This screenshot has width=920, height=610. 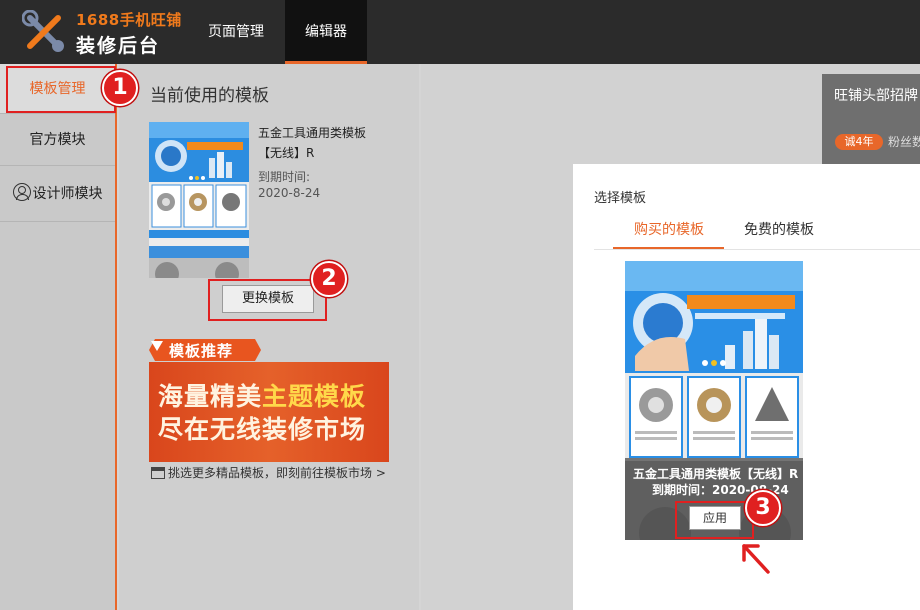 What do you see at coordinates (904, 142) in the screenshot?
I see `fans-count-label: 粉丝数` at bounding box center [904, 142].